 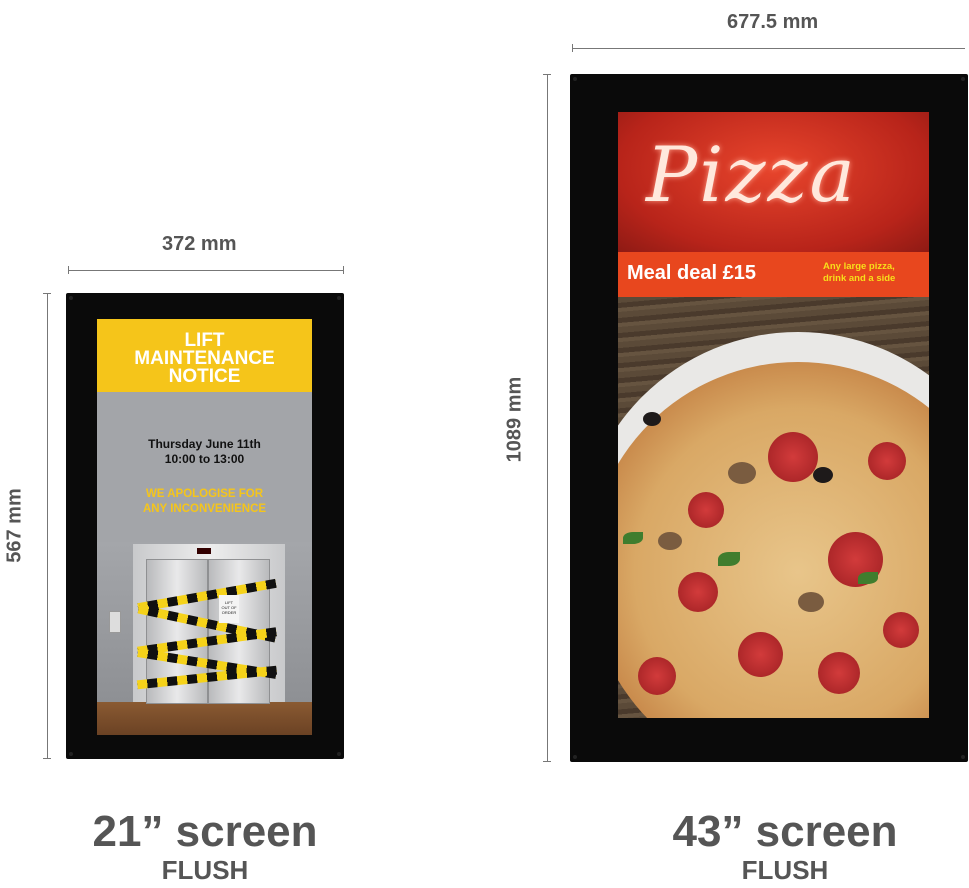 I want to click on neon-background: Pizza, so click(x=773, y=182).